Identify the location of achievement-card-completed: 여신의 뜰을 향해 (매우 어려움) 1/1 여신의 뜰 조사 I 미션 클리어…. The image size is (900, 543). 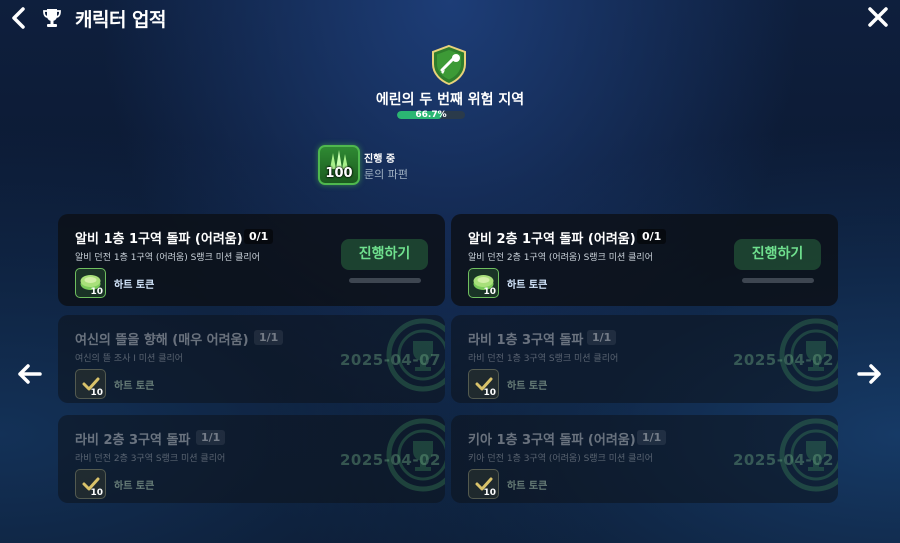
(251, 359).